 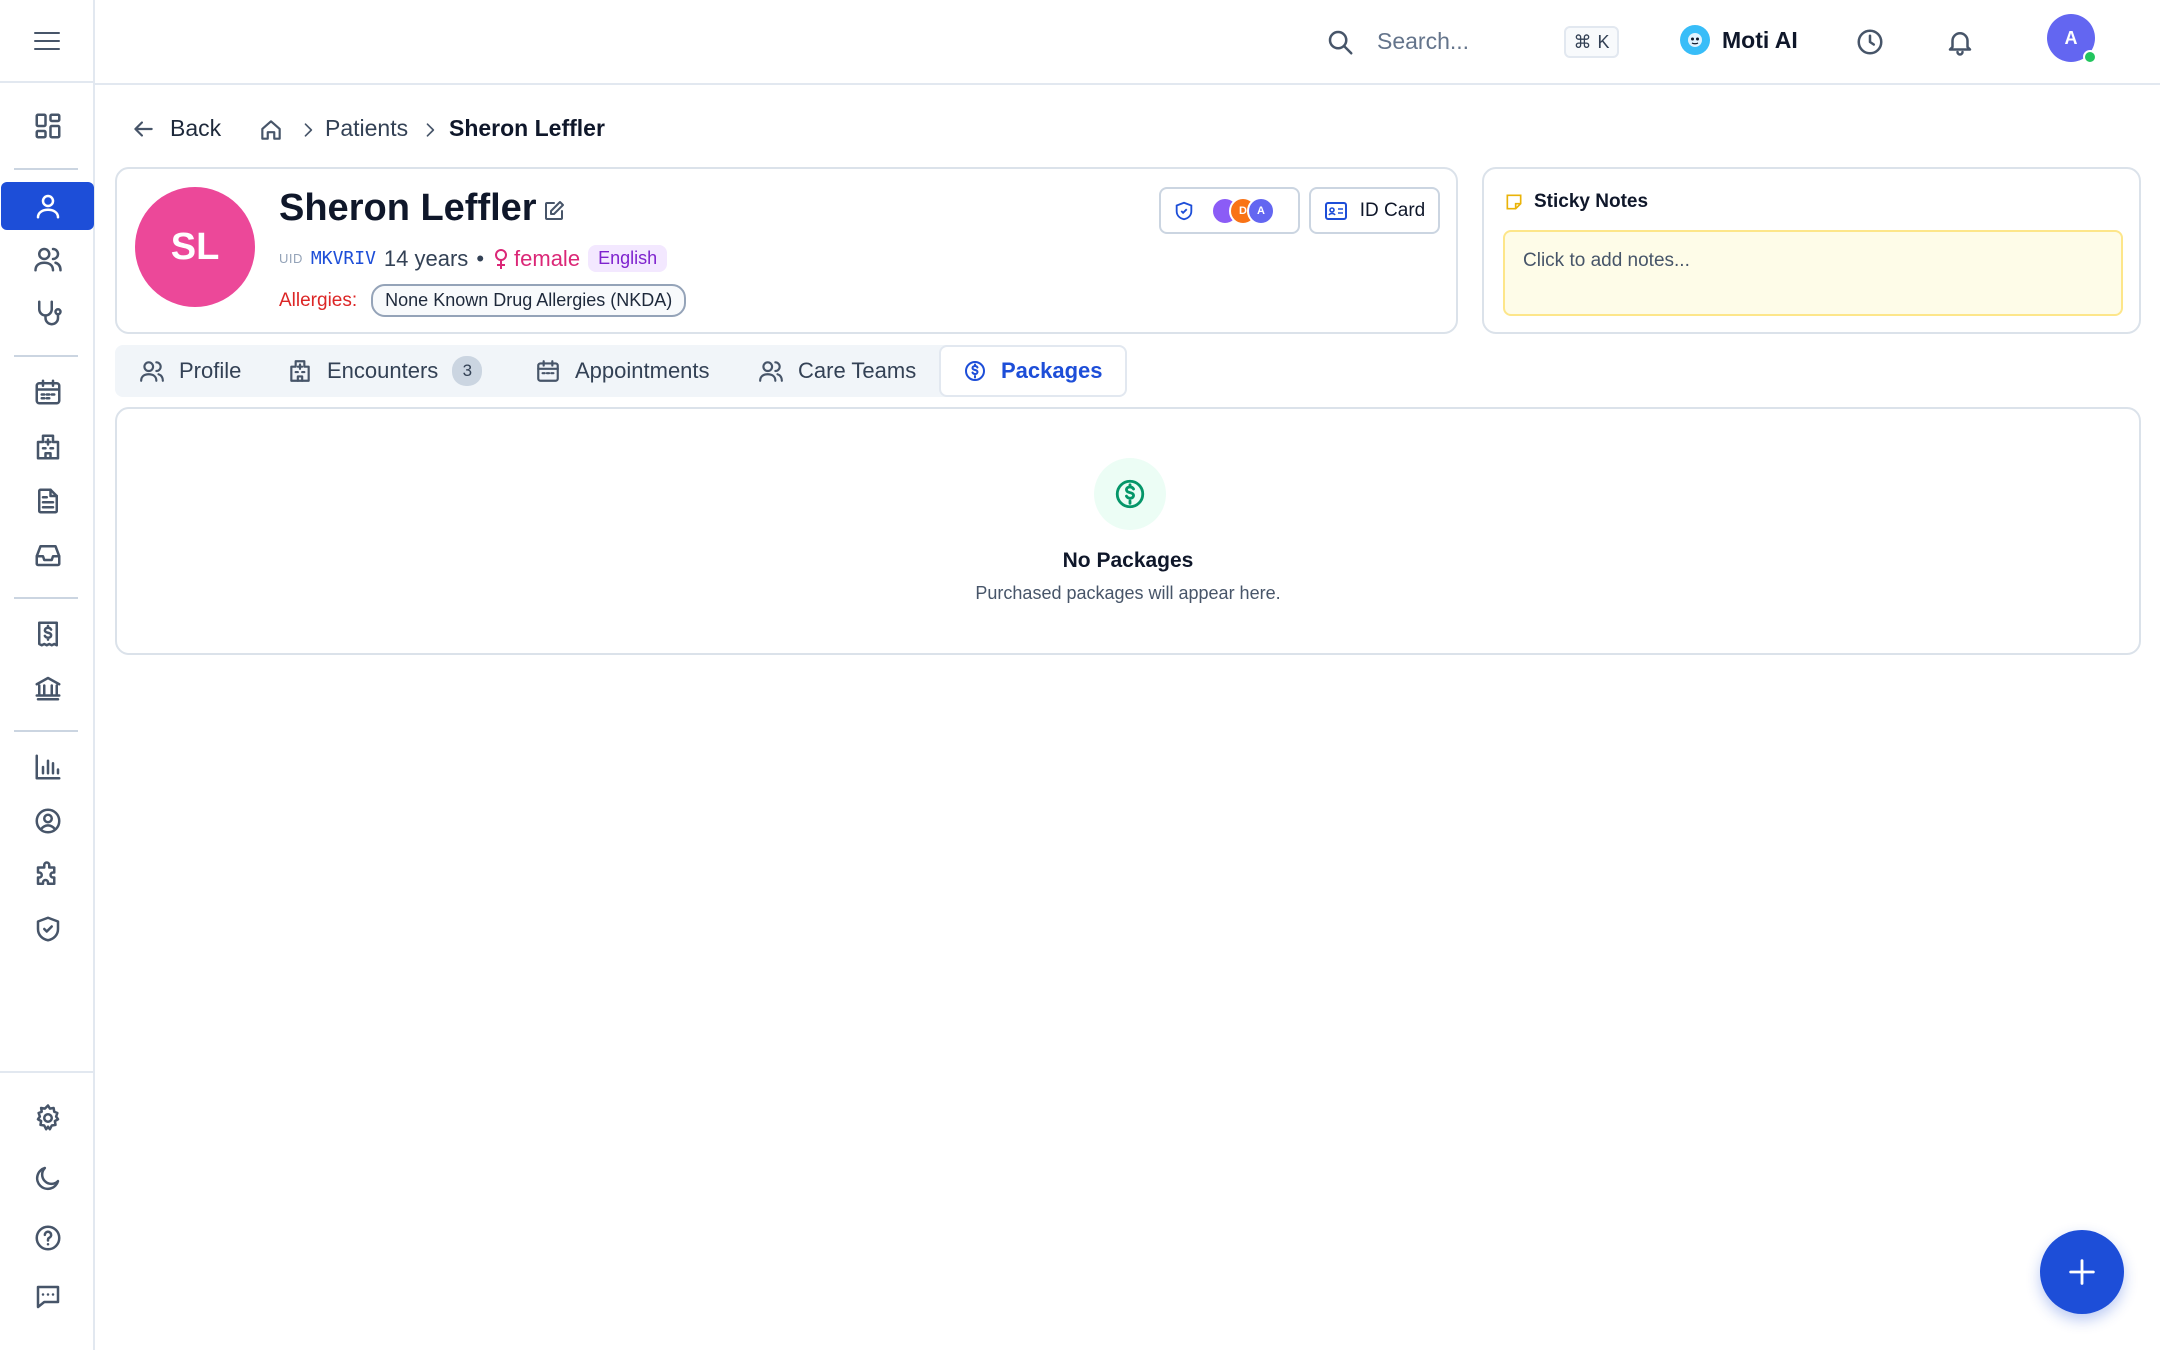 I want to click on sidebar-item-integrations, so click(x=47, y=875).